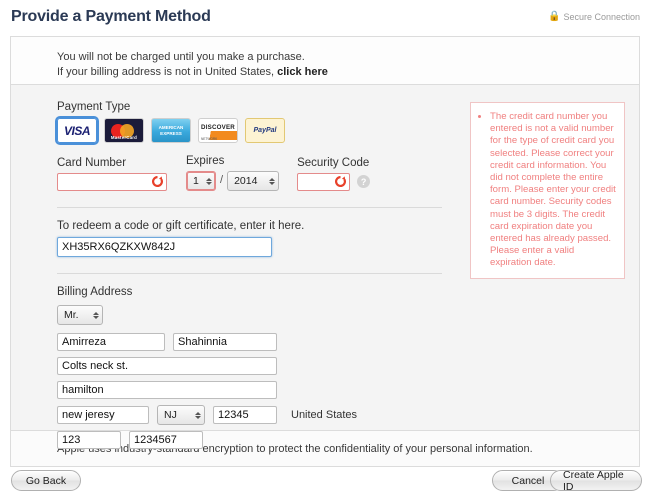 This screenshot has height=502, width=650. What do you see at coordinates (249, 273) in the screenshot?
I see `divider-after-redeem` at bounding box center [249, 273].